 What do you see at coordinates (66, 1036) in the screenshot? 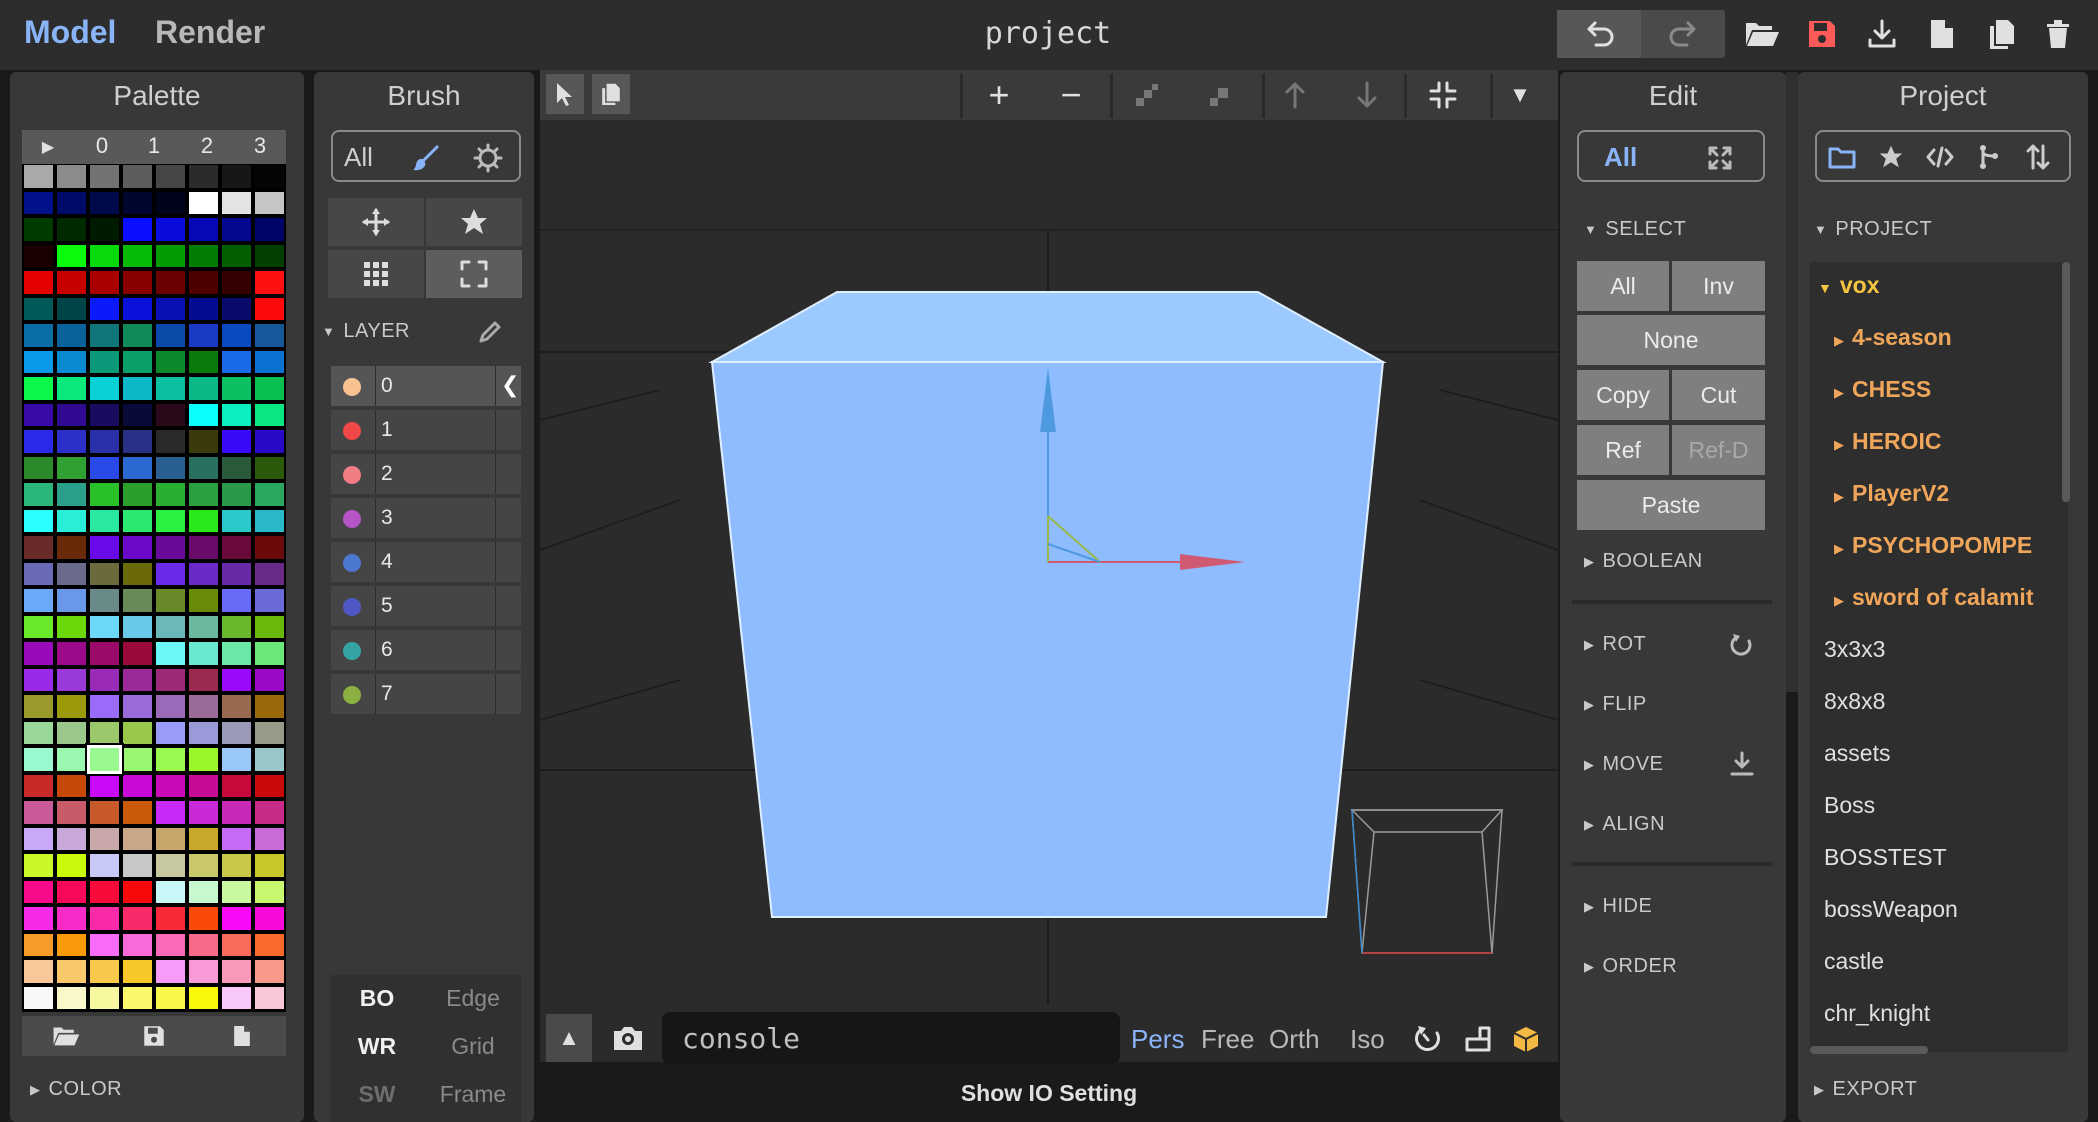
I see `palette-open-button` at bounding box center [66, 1036].